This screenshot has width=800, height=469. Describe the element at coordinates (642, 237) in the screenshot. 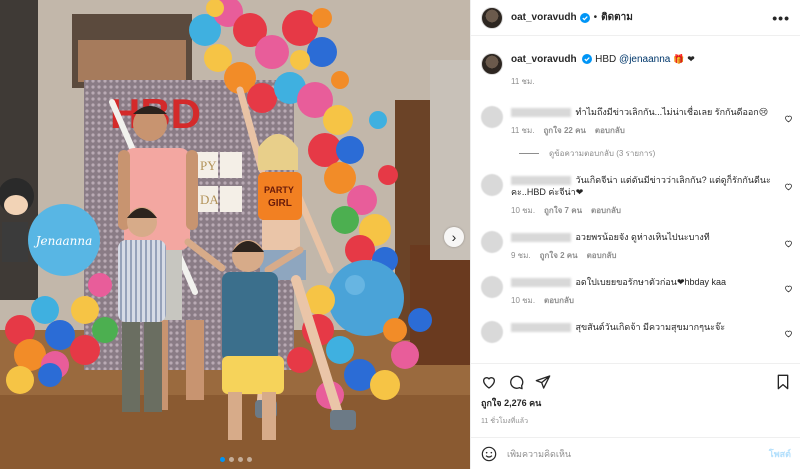

I see `comment-text: อวยพรน้อยจัง ดูห่างเหินไปนะบางที` at that location.